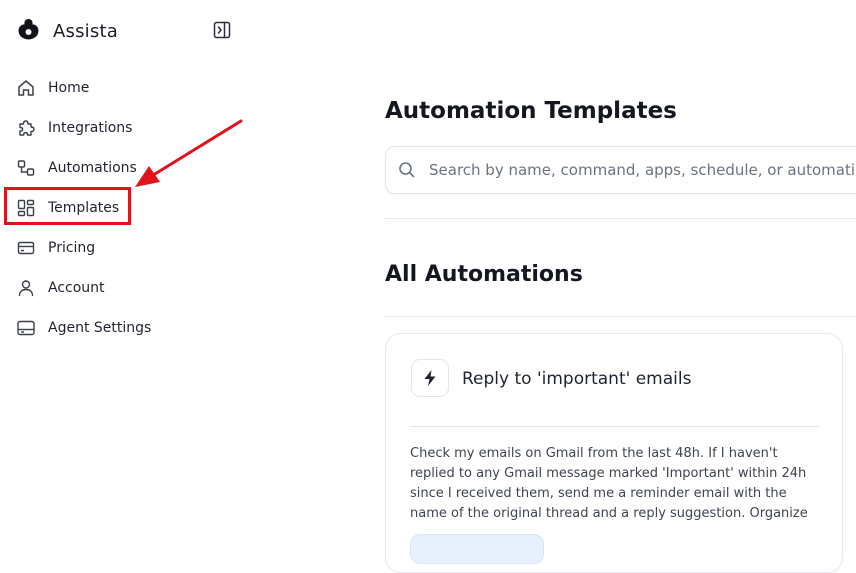 The image size is (856, 573). What do you see at coordinates (484, 274) in the screenshot?
I see `section-title: All Automations` at bounding box center [484, 274].